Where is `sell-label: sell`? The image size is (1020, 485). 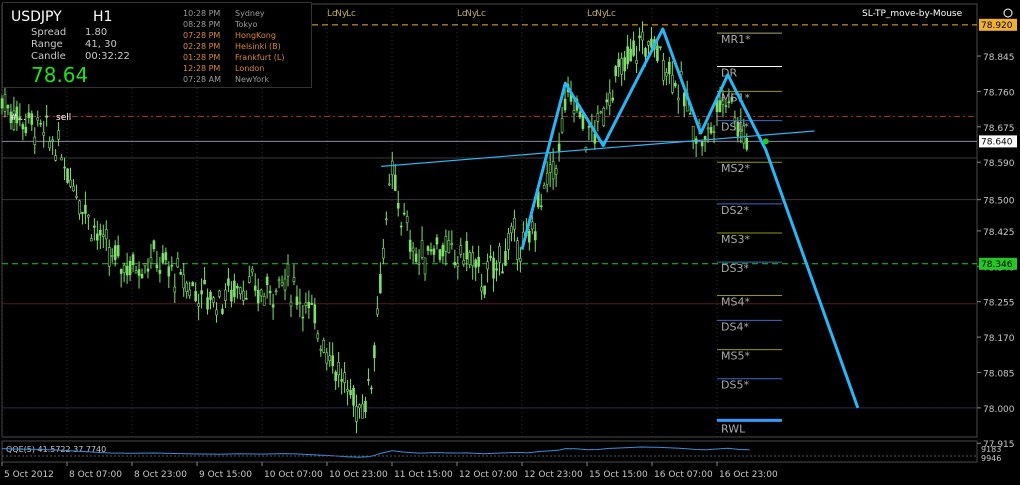 sell-label: sell is located at coordinates (63, 118).